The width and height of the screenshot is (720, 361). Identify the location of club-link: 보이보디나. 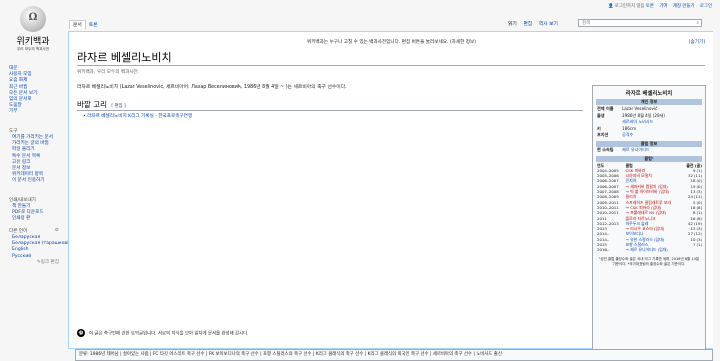
(635, 233).